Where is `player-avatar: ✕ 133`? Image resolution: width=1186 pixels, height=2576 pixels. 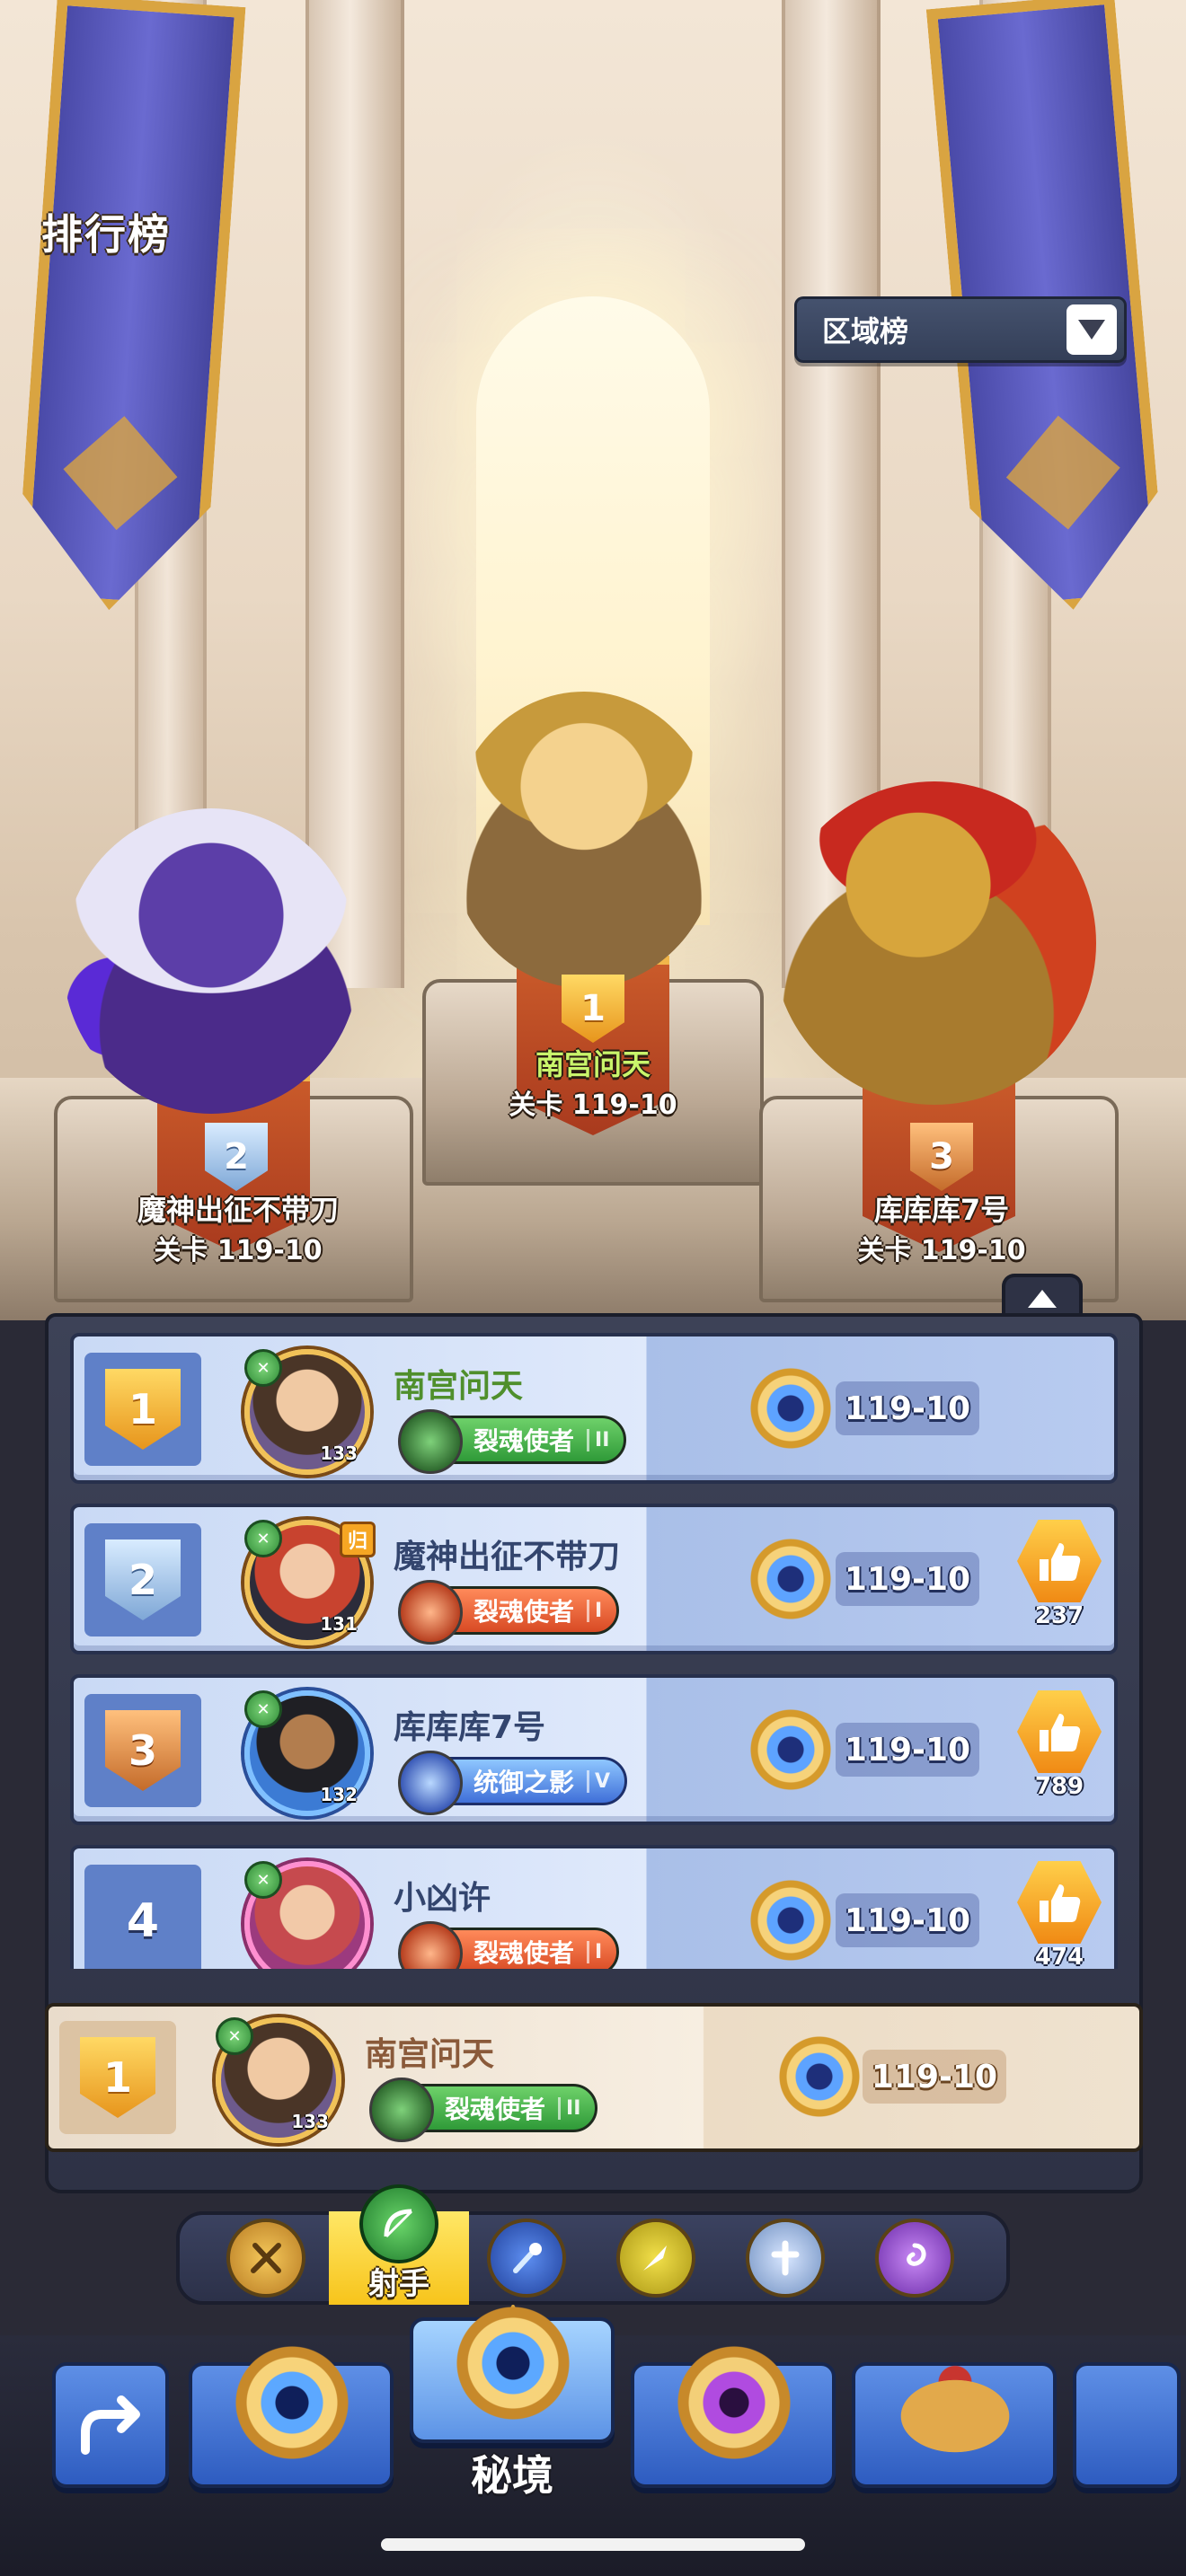
player-avatar: ✕ 133 is located at coordinates (307, 1412).